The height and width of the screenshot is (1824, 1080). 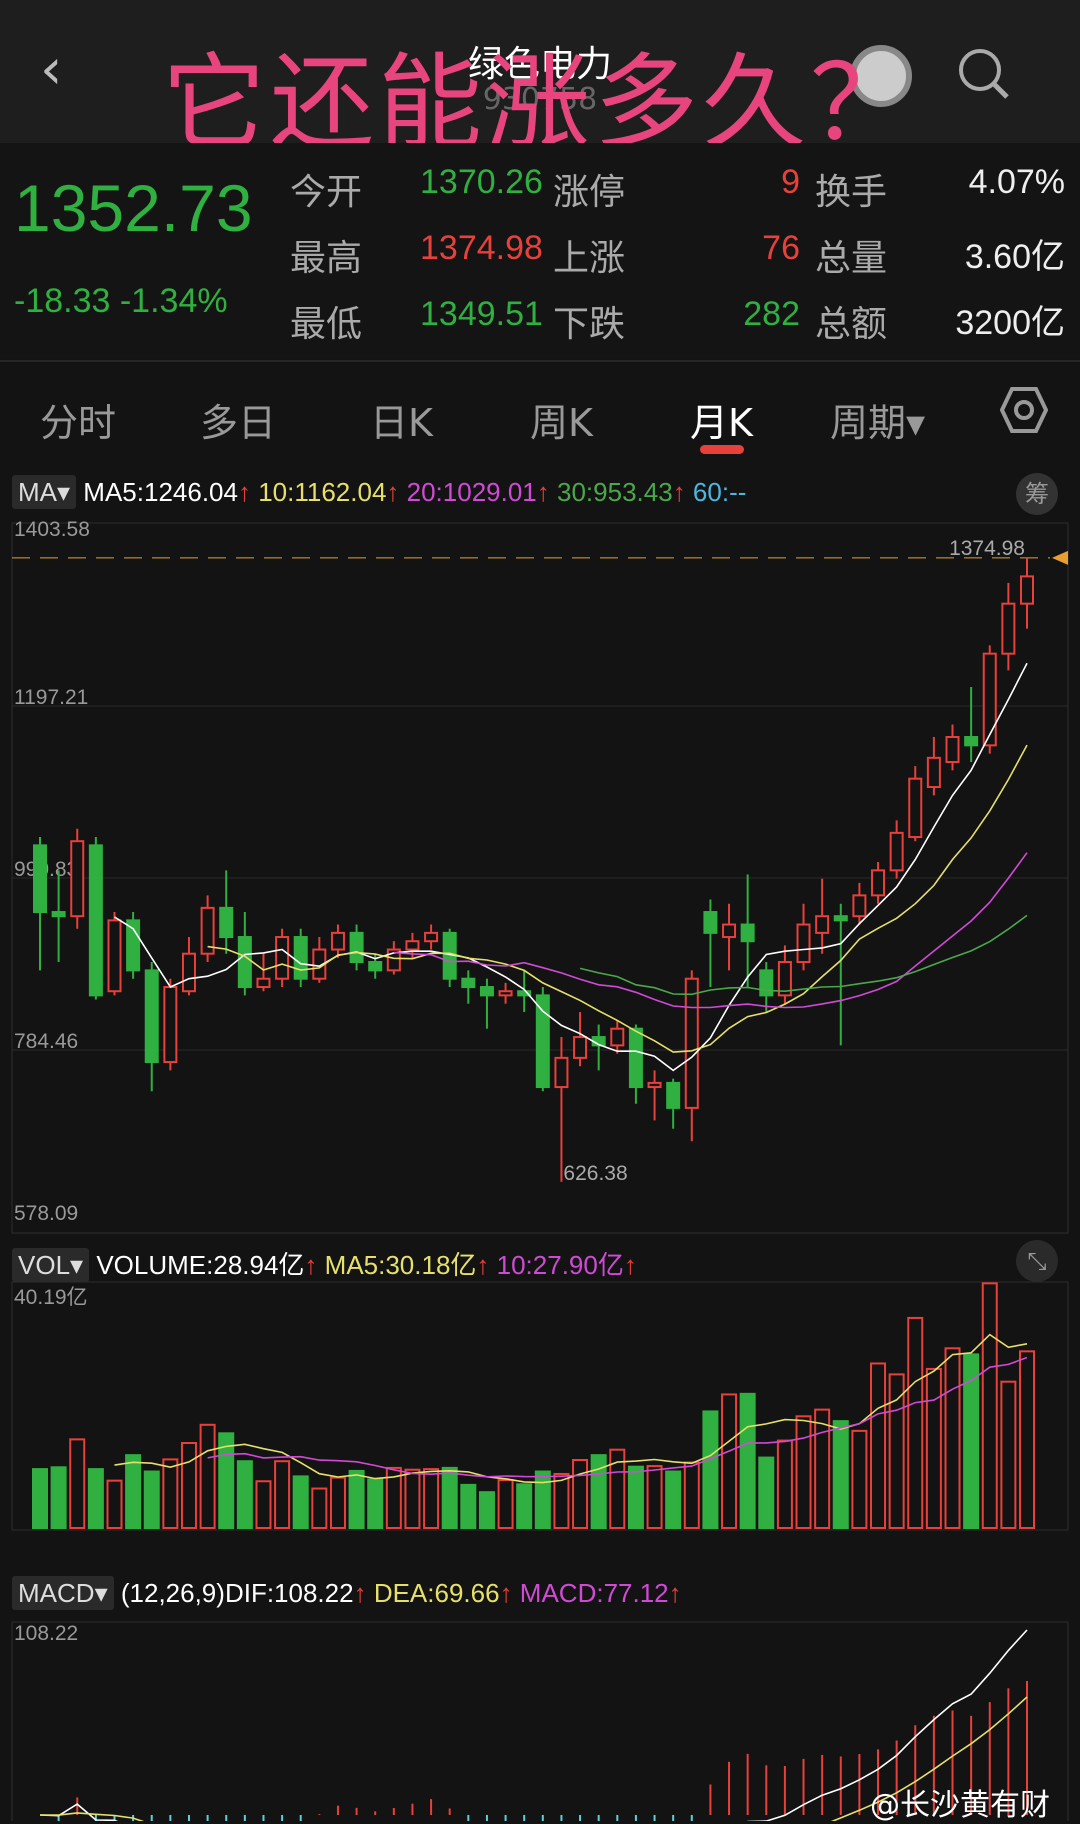 I want to click on price-axis-label: 1197.21, so click(x=51, y=697).